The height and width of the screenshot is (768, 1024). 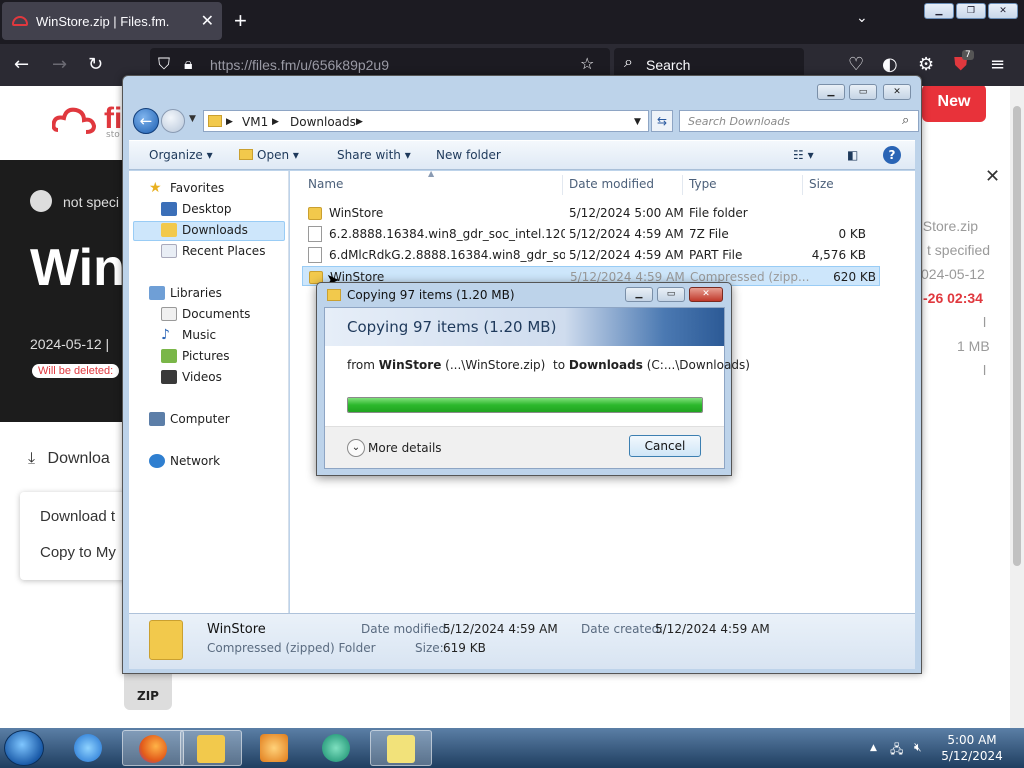 I want to click on taskbar-media-player, so click(x=275, y=748).